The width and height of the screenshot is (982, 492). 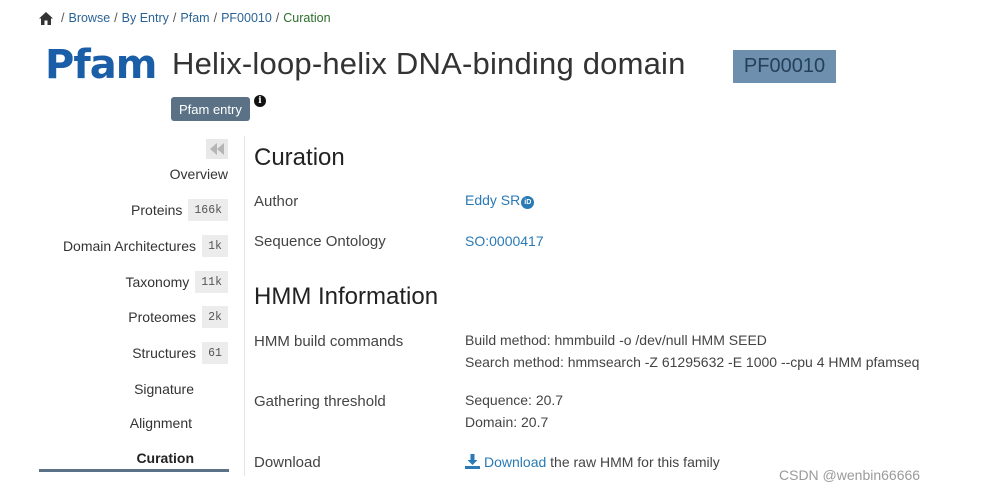 I want to click on double-chevron-left-icon, so click(x=217, y=149).